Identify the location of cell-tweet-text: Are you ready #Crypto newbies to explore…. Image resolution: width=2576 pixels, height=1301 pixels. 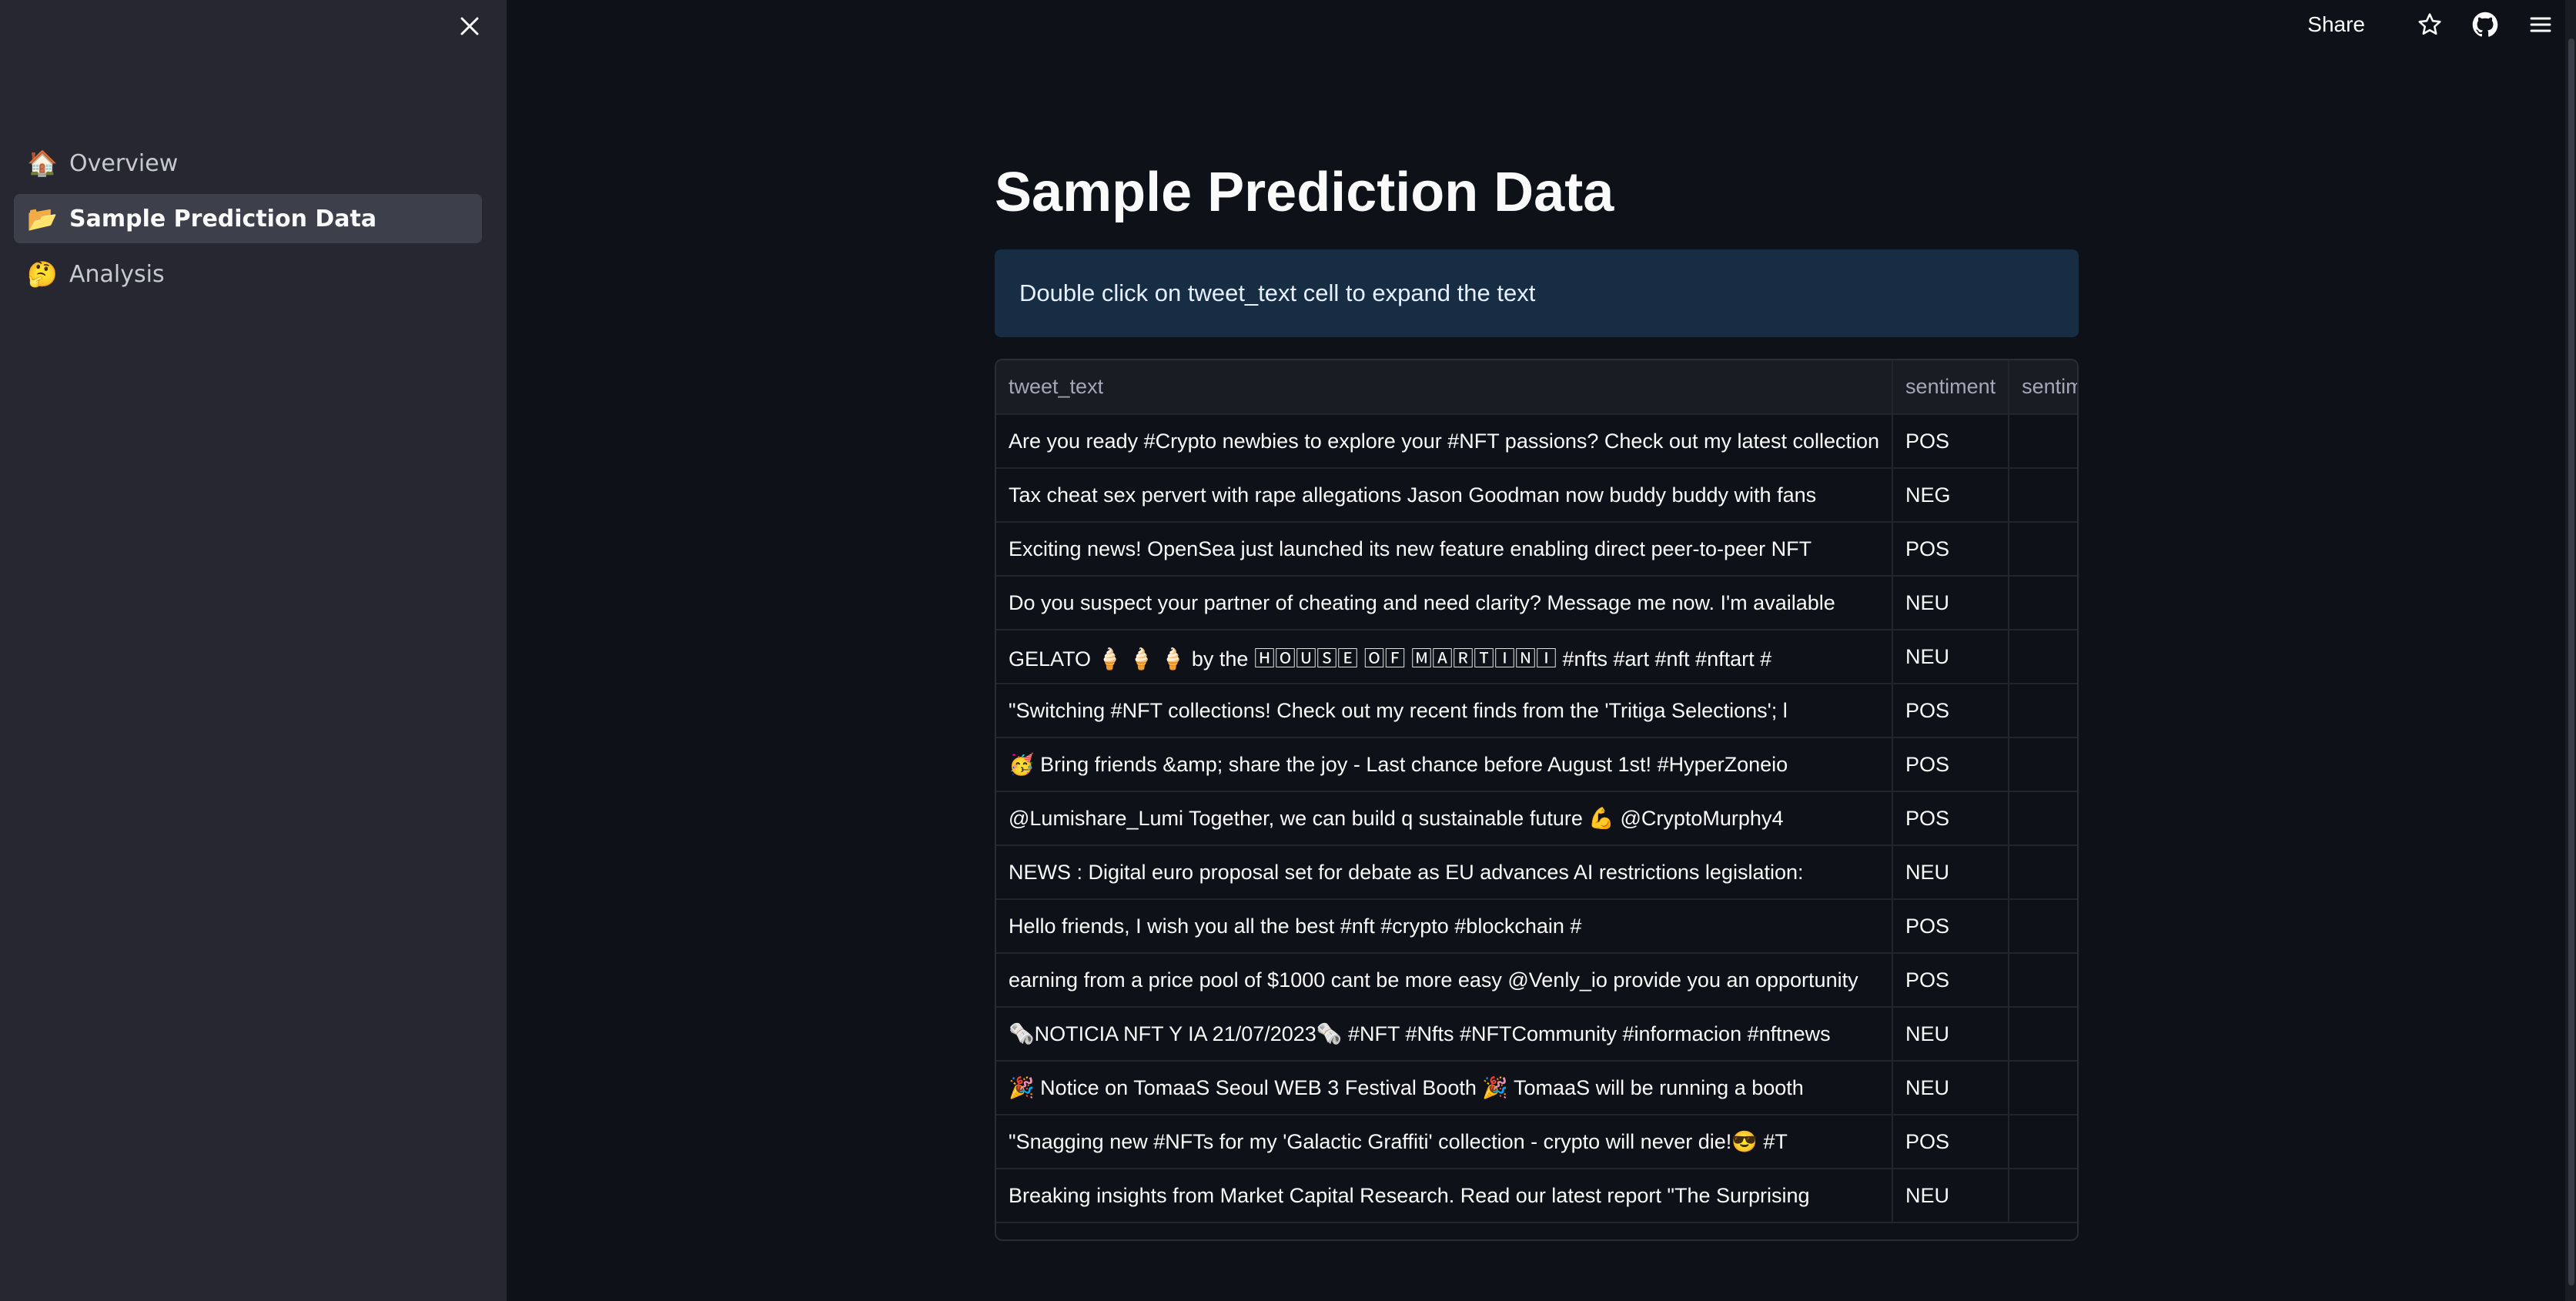
(1445, 441).